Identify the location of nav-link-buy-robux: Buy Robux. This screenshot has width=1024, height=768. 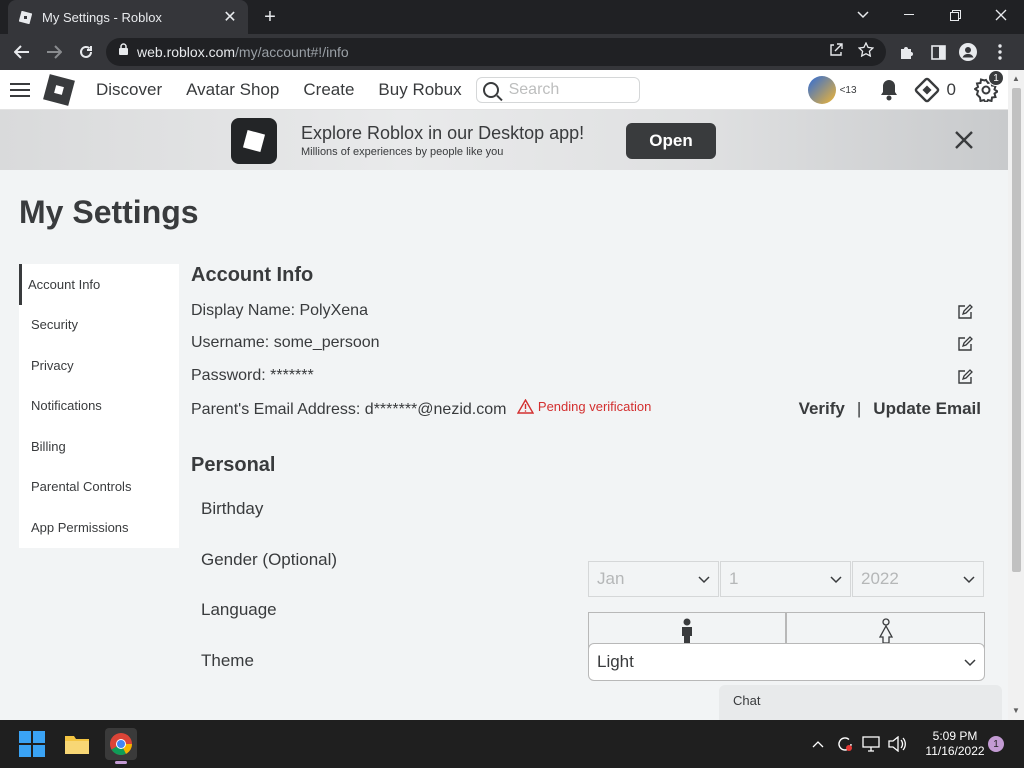
(419, 90).